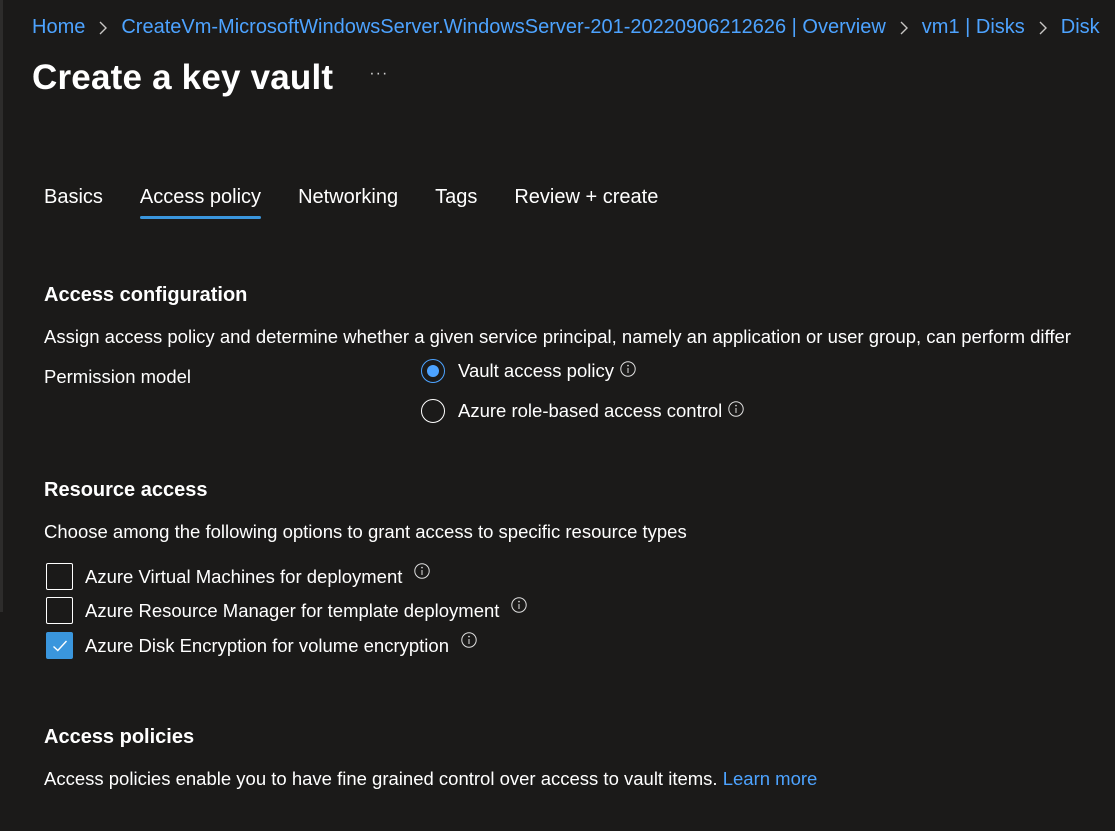 The image size is (1115, 831). I want to click on tab-review-create: Review + create, so click(586, 202).